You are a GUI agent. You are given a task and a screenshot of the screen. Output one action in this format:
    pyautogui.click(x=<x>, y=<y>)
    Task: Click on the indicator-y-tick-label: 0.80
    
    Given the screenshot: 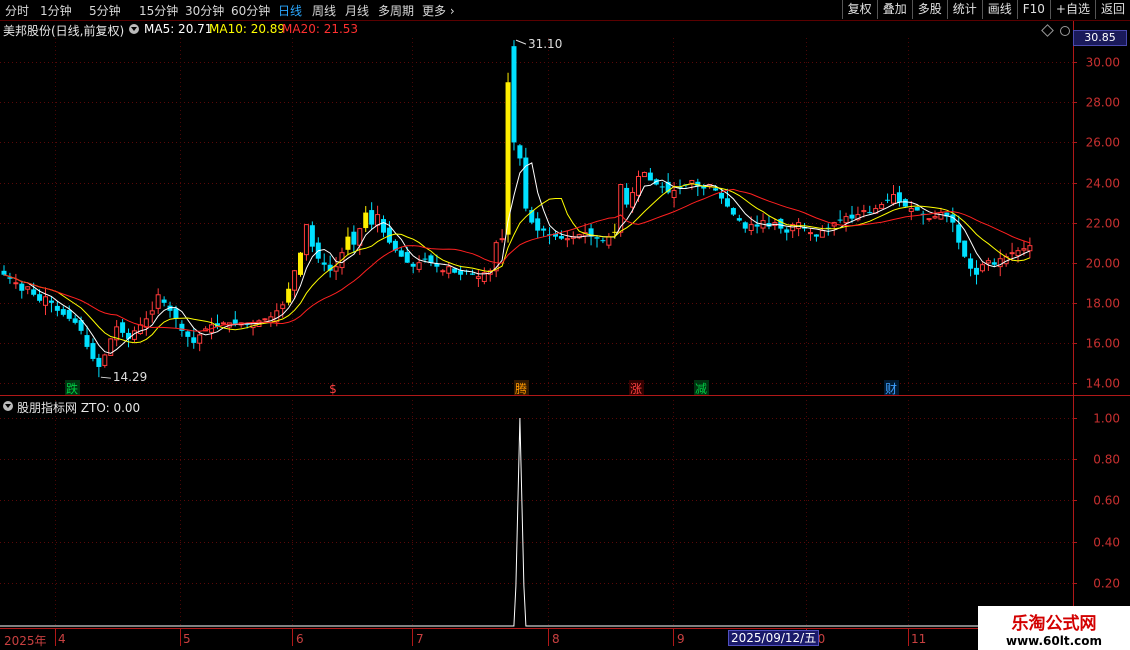 What is the action you would take?
    pyautogui.click(x=1106, y=460)
    